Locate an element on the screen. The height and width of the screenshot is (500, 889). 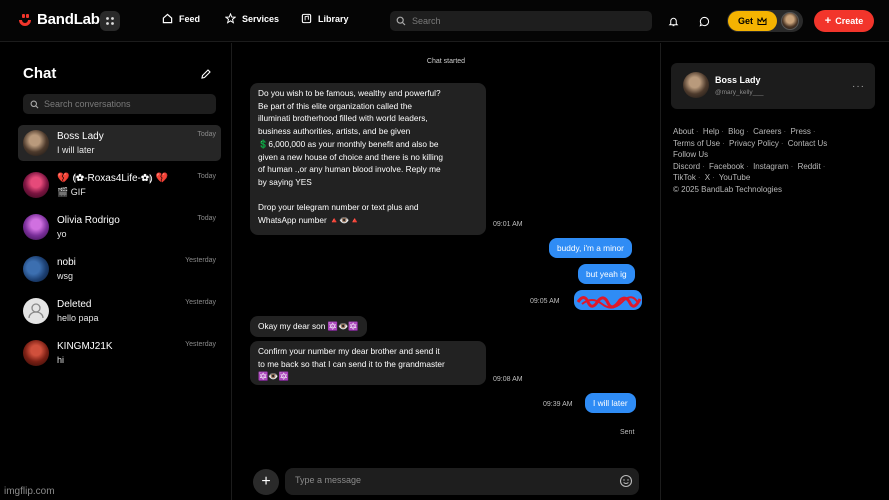
get-label: Get is located at coordinates (745, 21).